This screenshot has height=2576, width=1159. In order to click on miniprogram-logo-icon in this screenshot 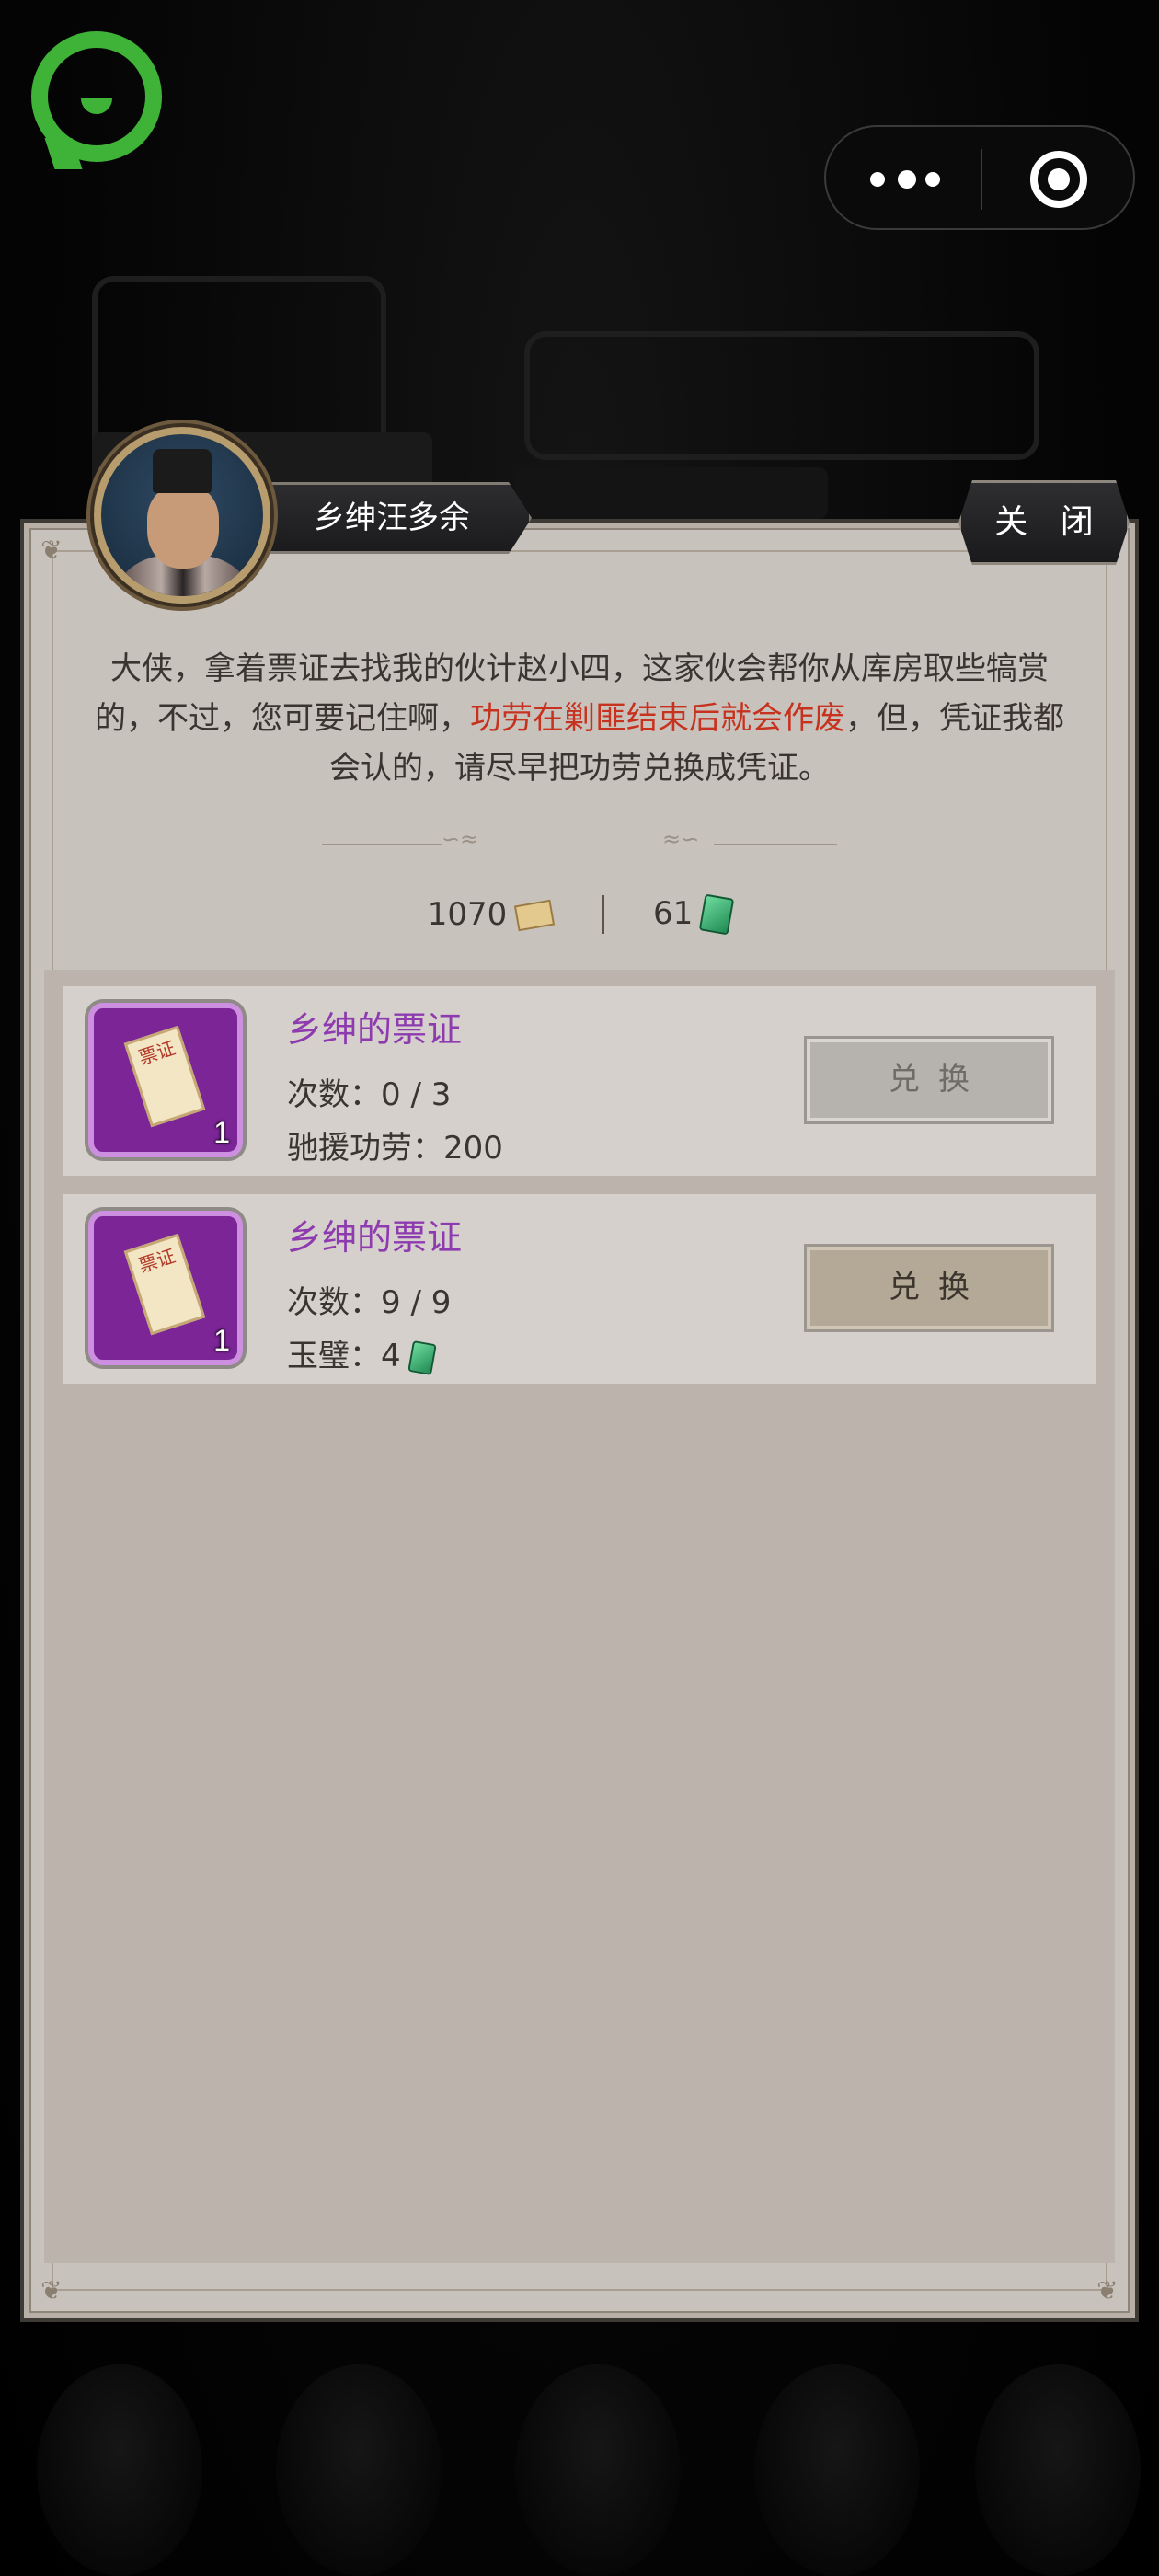, I will do `click(96, 100)`.